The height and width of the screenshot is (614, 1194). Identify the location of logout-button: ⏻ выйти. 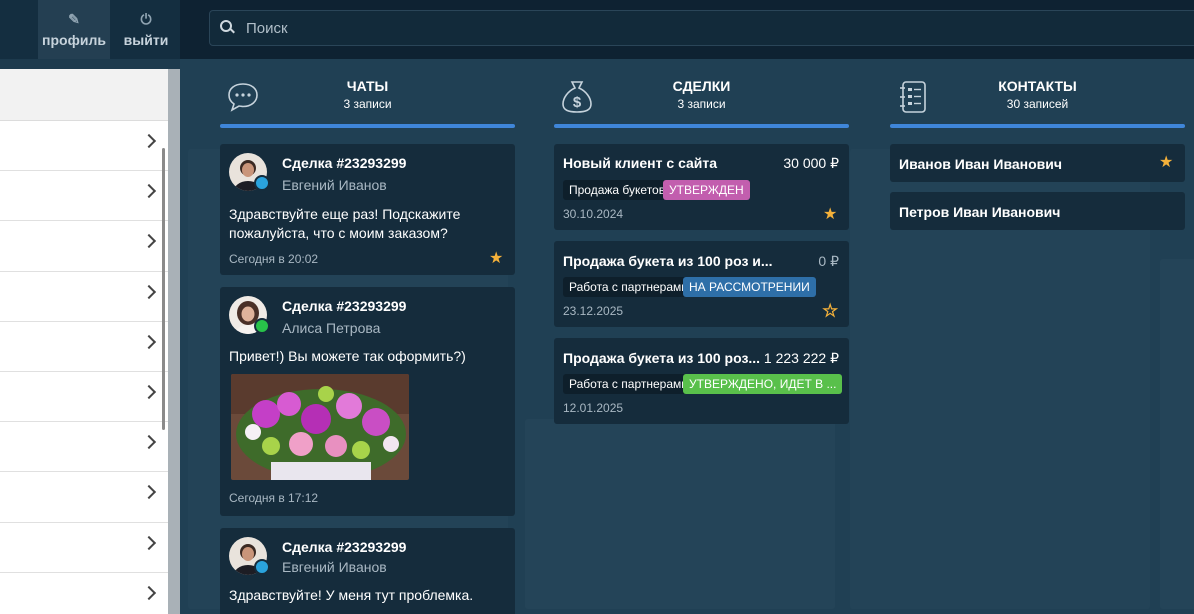
(146, 29).